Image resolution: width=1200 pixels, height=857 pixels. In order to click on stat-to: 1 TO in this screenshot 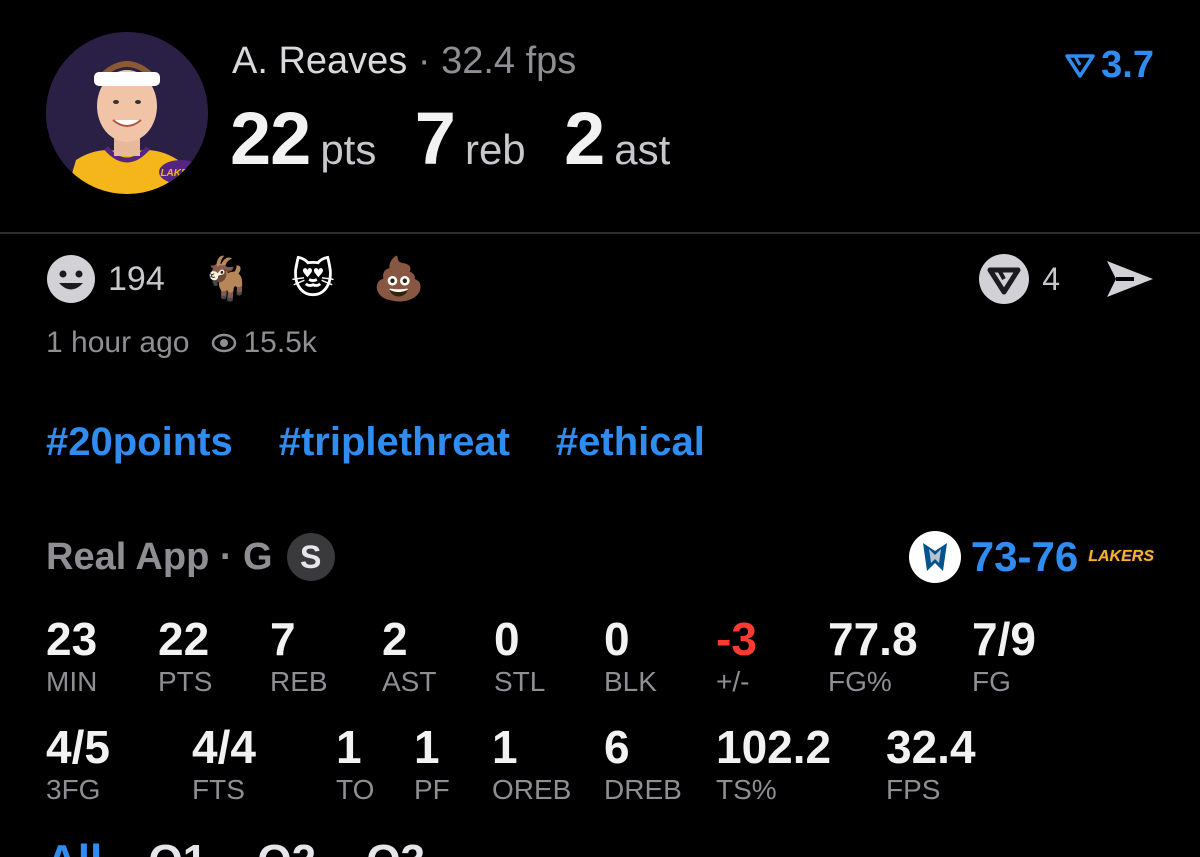, I will do `click(355, 763)`.